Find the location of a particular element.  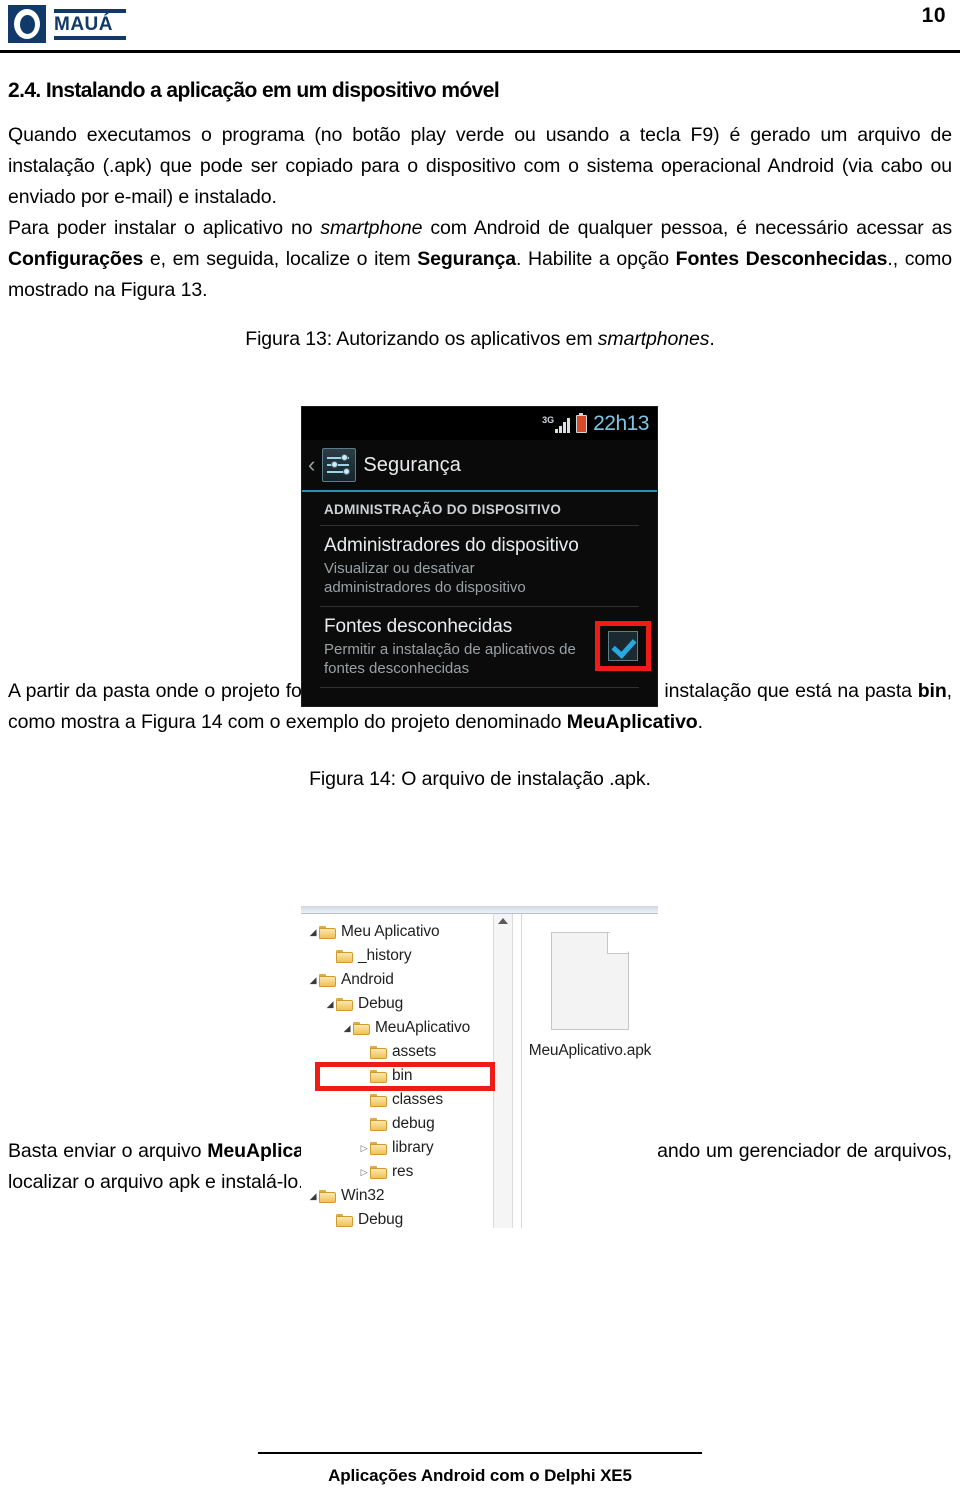

back-chevron-icon: ‹ is located at coordinates (311, 465).